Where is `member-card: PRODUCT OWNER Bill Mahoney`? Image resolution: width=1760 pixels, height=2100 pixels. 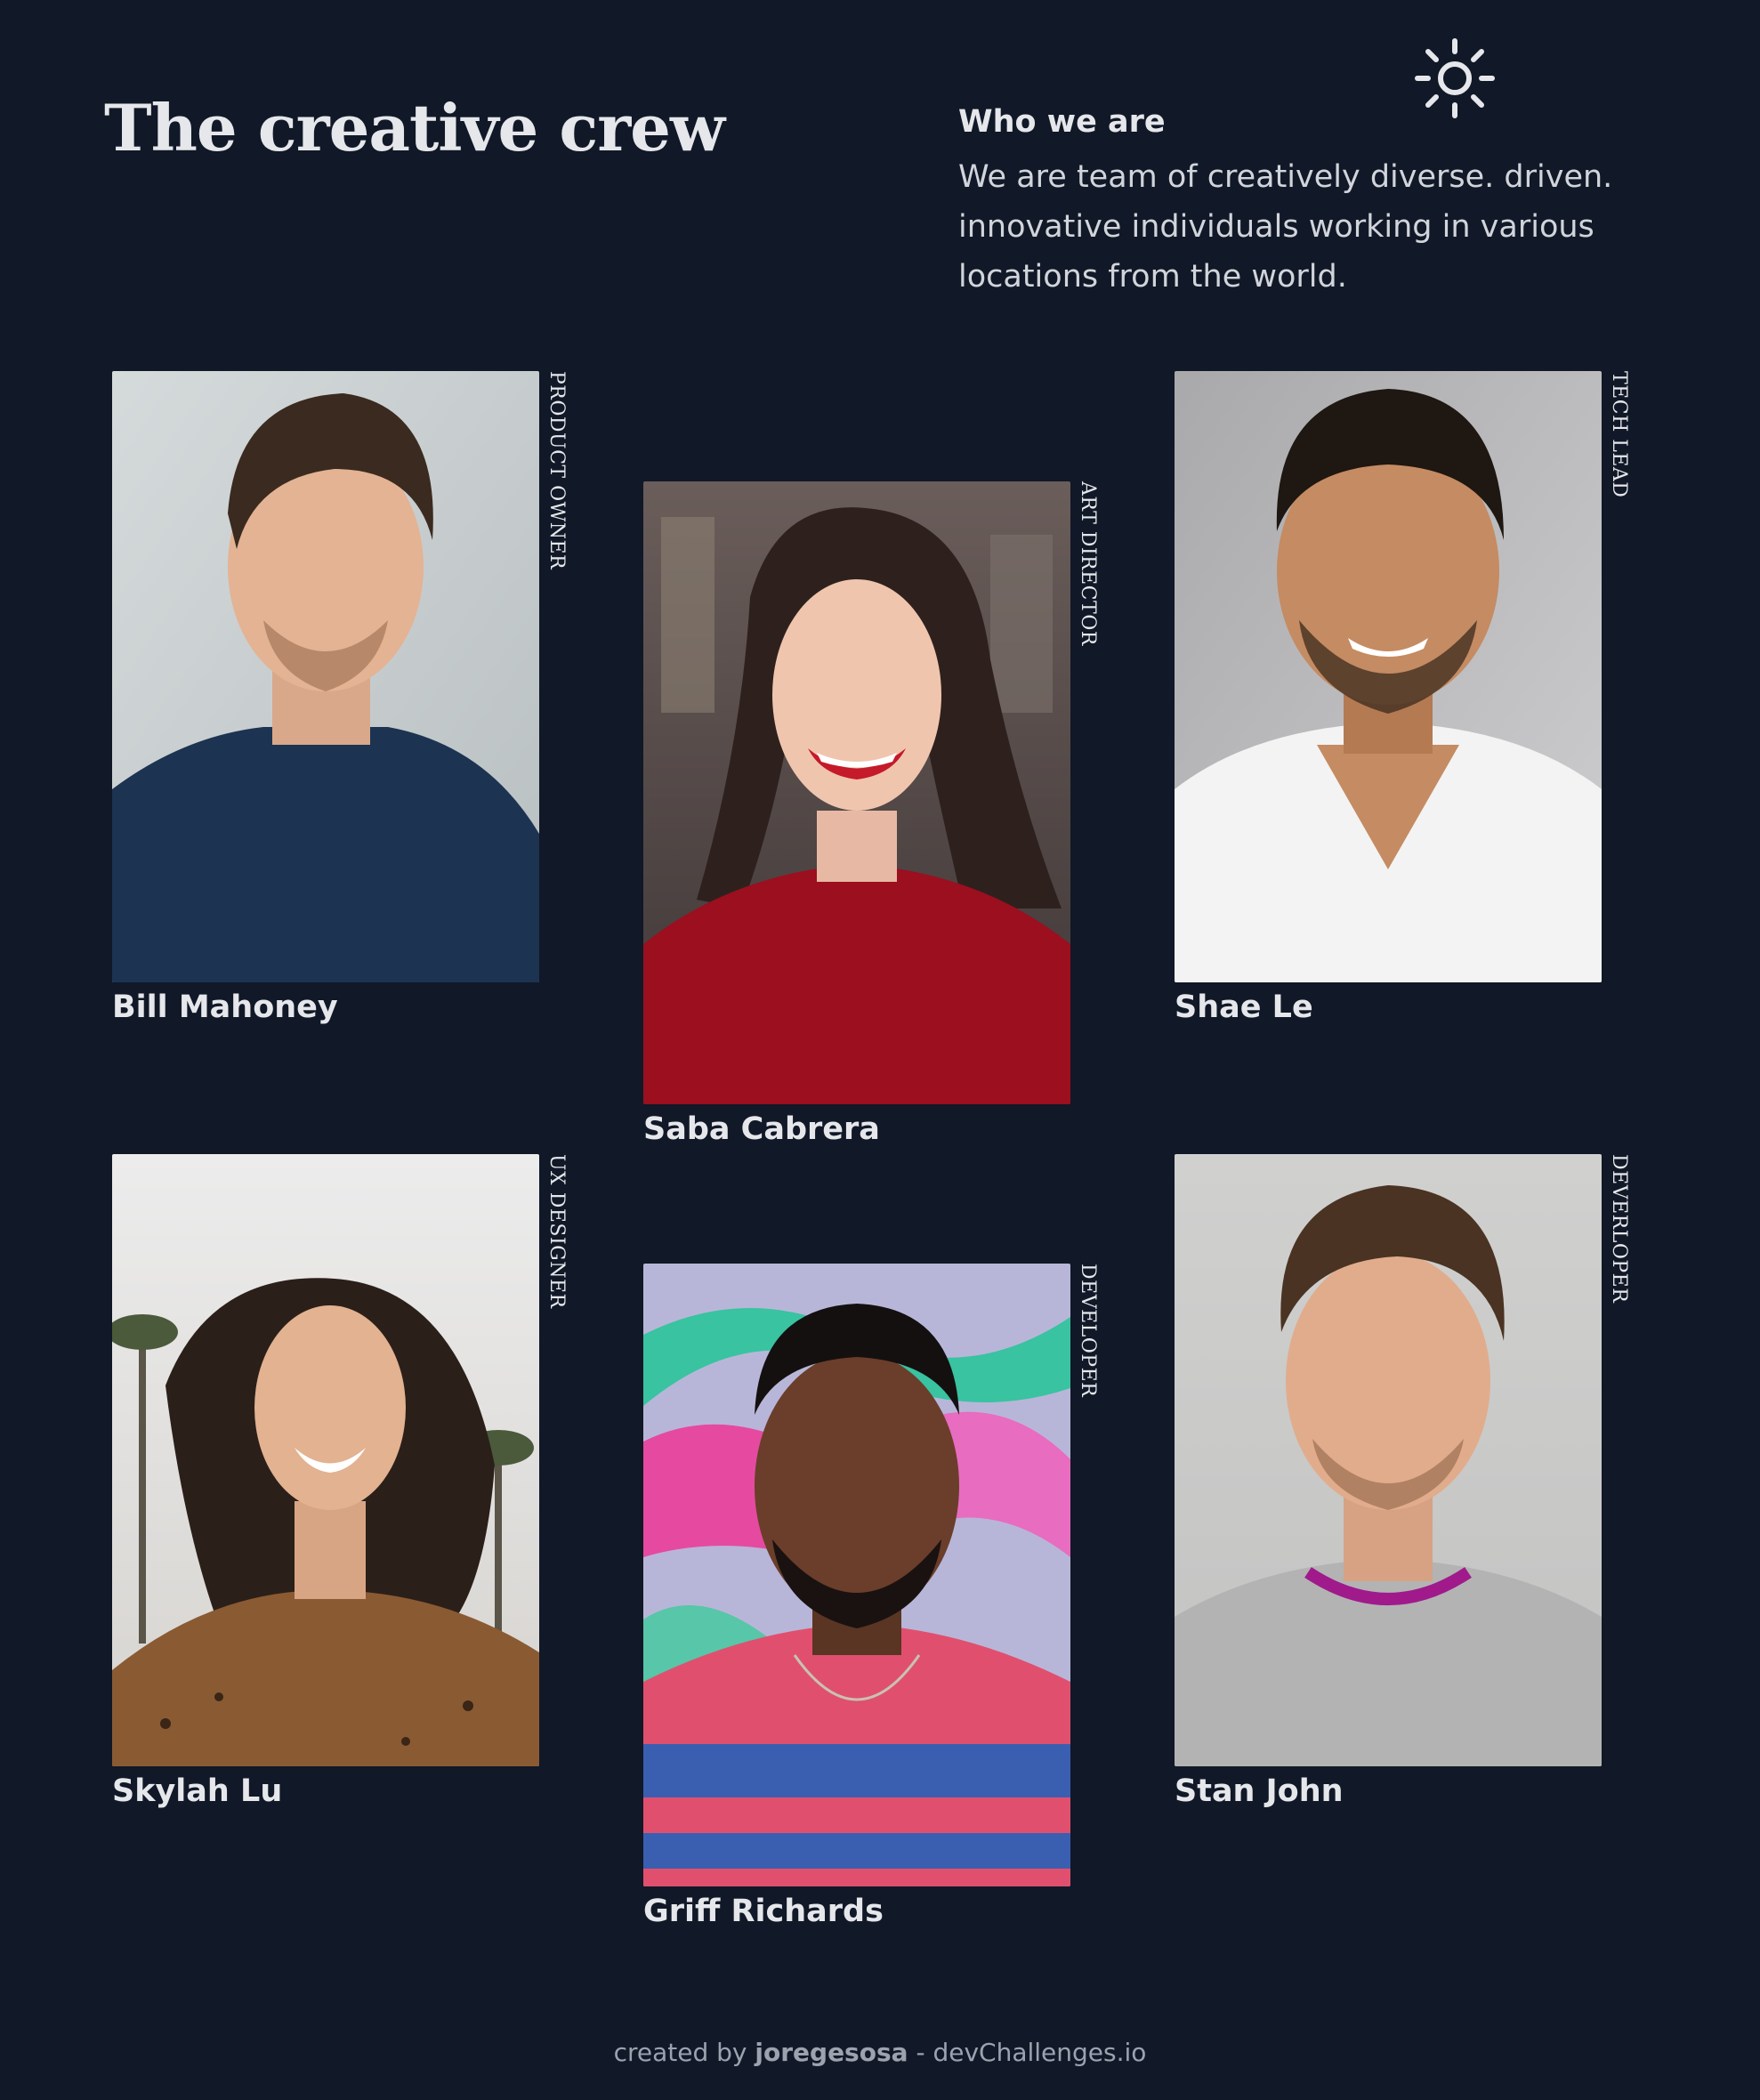
member-card: PRODUCT OWNER Bill Mahoney is located at coordinates (348, 698).